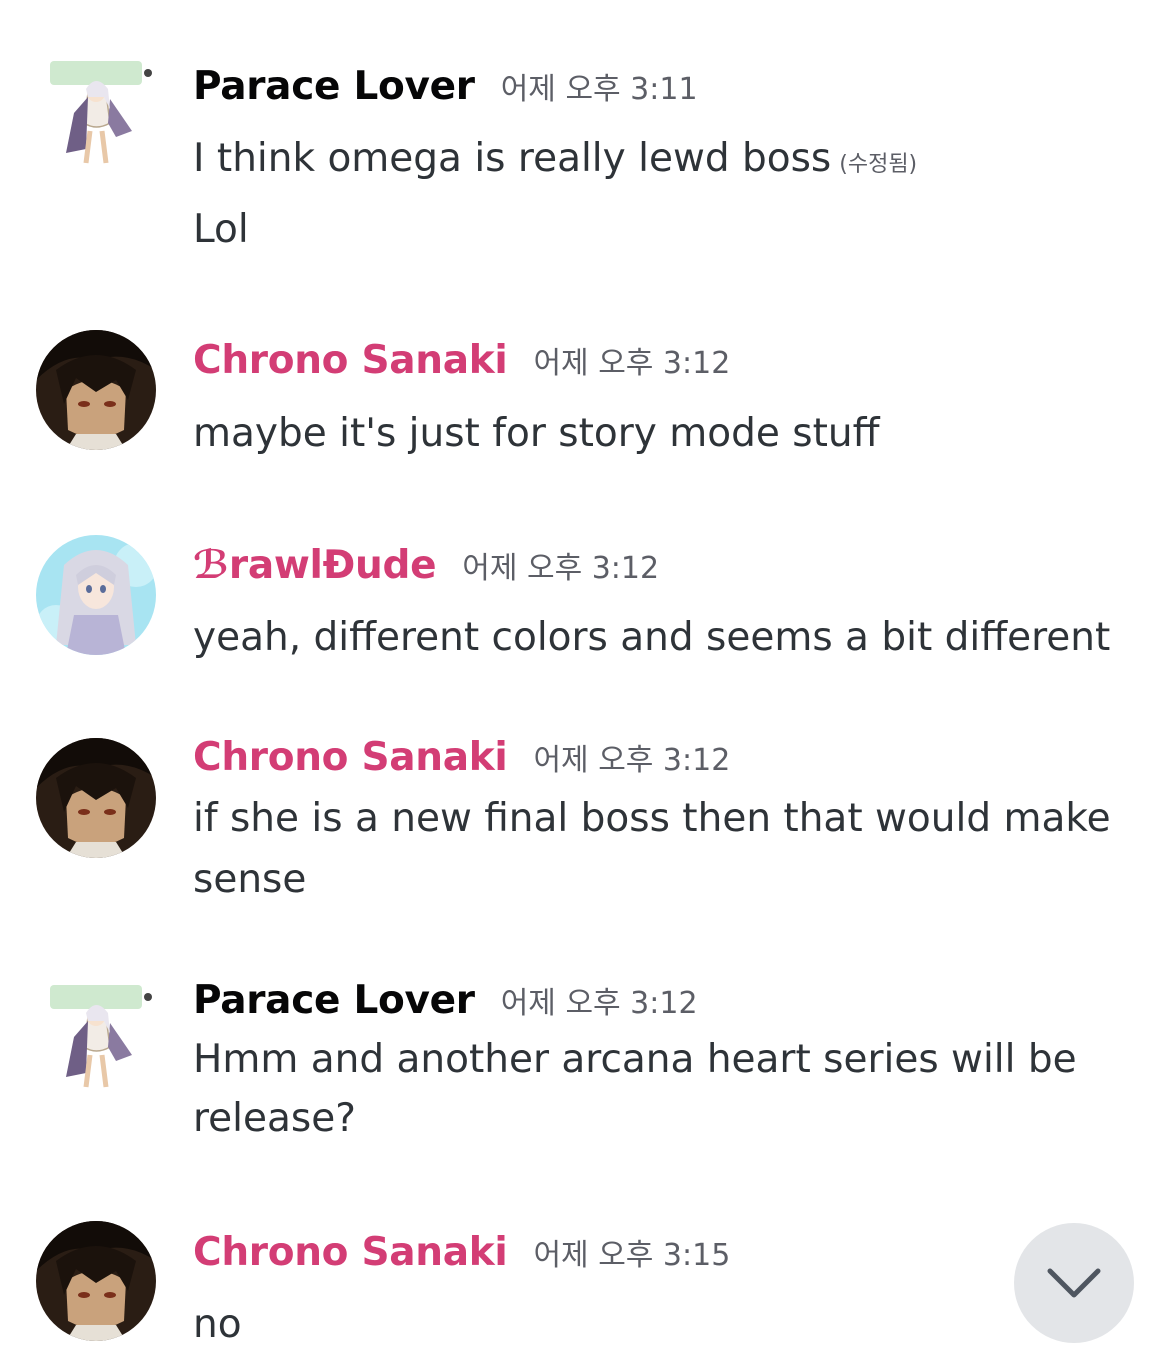  I want to click on avatar-brawldude, so click(96, 595).